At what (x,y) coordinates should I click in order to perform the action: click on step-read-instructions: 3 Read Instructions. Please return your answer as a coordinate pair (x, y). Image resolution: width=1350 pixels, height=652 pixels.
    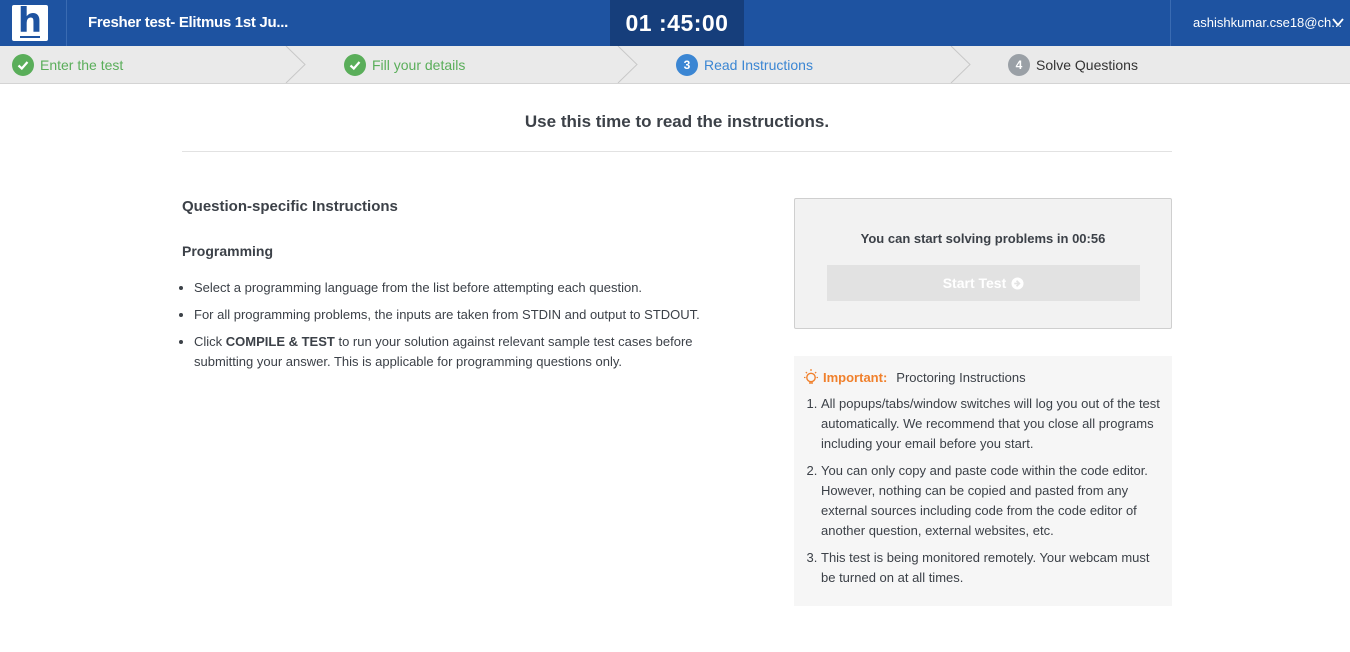
    Looking at the image, I should click on (744, 64).